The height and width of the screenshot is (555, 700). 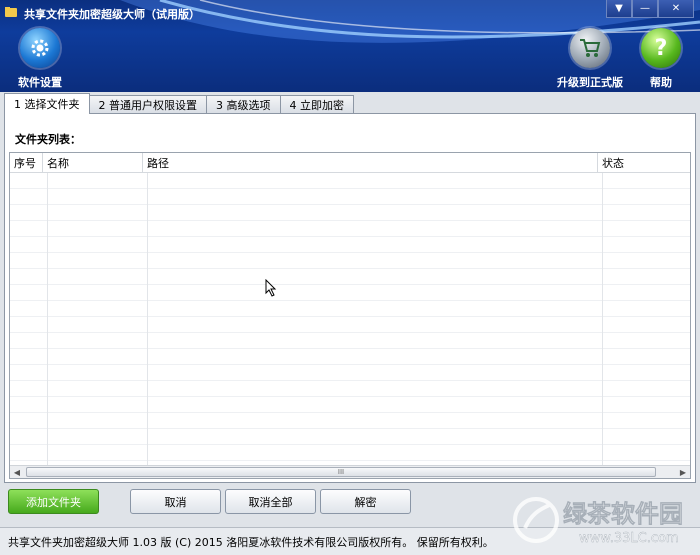 What do you see at coordinates (629, 538) in the screenshot?
I see `svg-text: www.33LC.com` at bounding box center [629, 538].